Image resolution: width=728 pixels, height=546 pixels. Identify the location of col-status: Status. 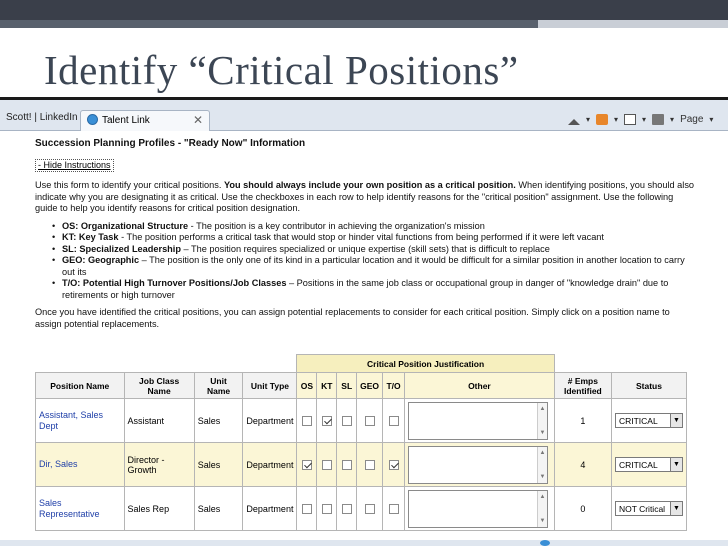
(649, 385).